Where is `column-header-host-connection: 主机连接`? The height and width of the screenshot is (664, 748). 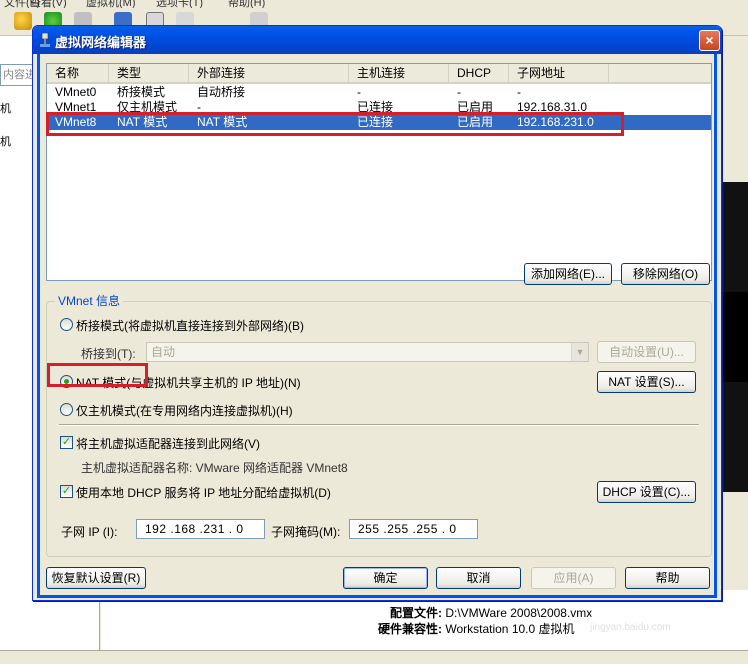
column-header-host-connection: 主机连接 is located at coordinates (399, 73).